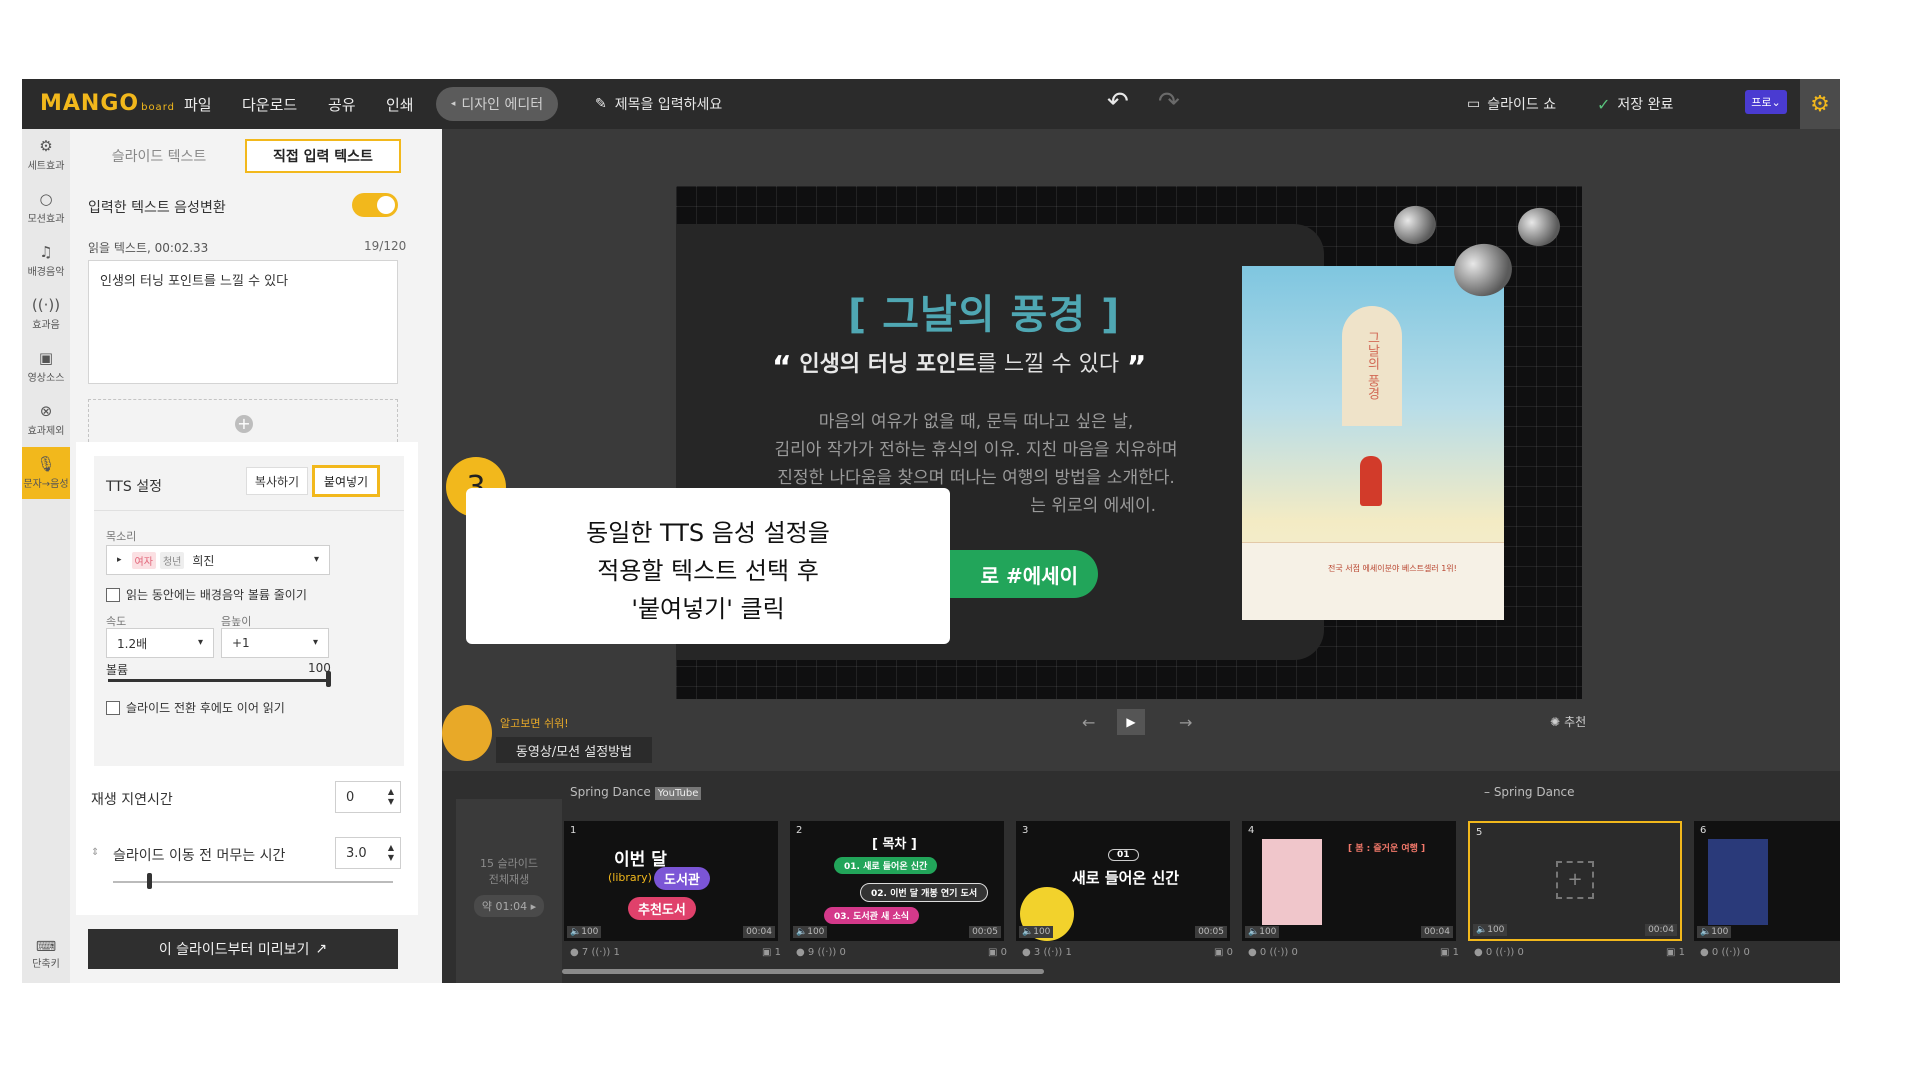  I want to click on redo-icon: ↷, so click(1169, 102).